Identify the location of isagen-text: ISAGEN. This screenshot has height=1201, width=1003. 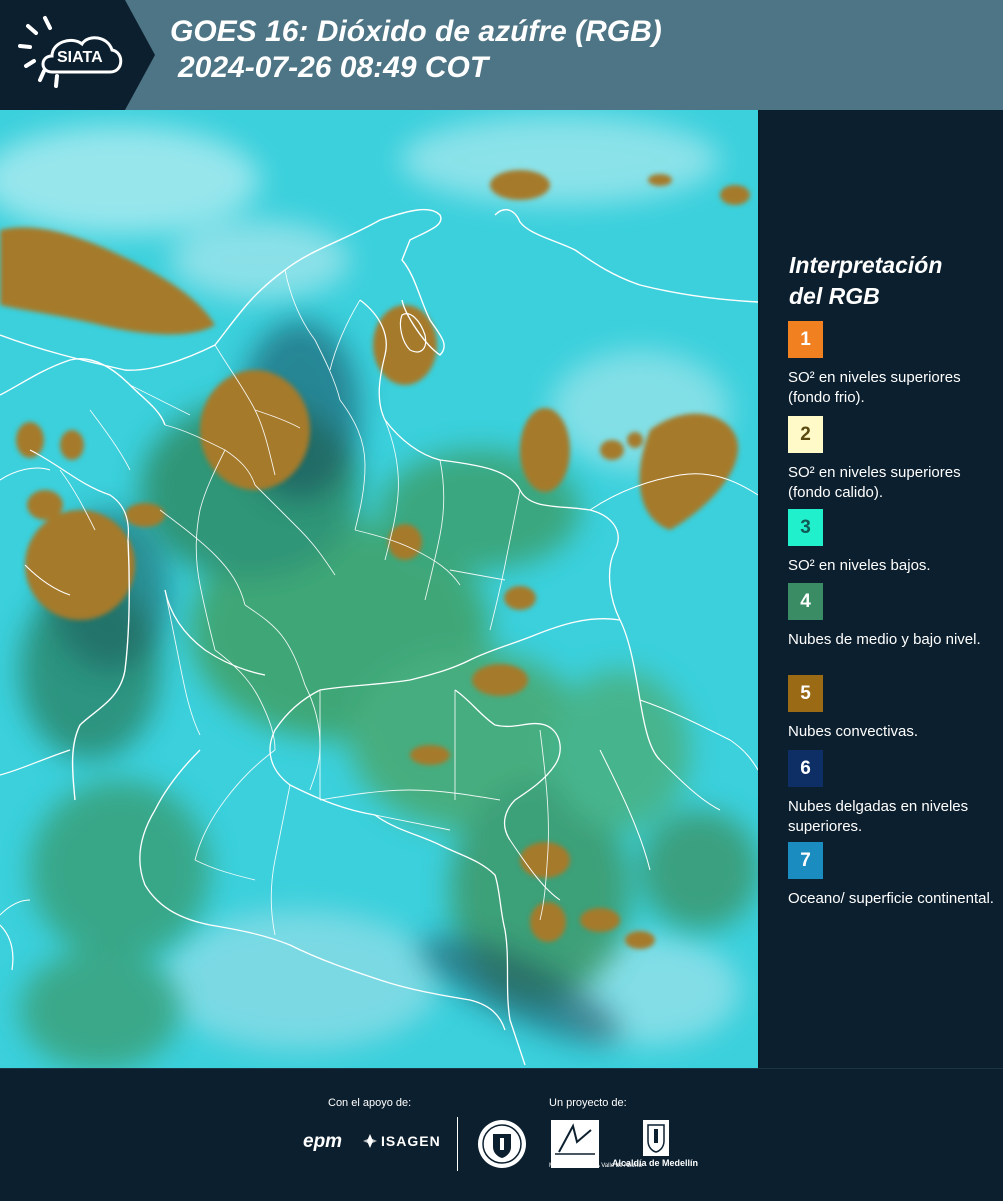
(411, 1141).